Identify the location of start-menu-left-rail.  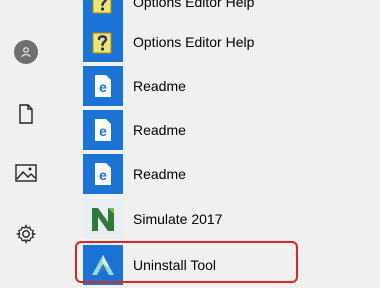
(26, 143).